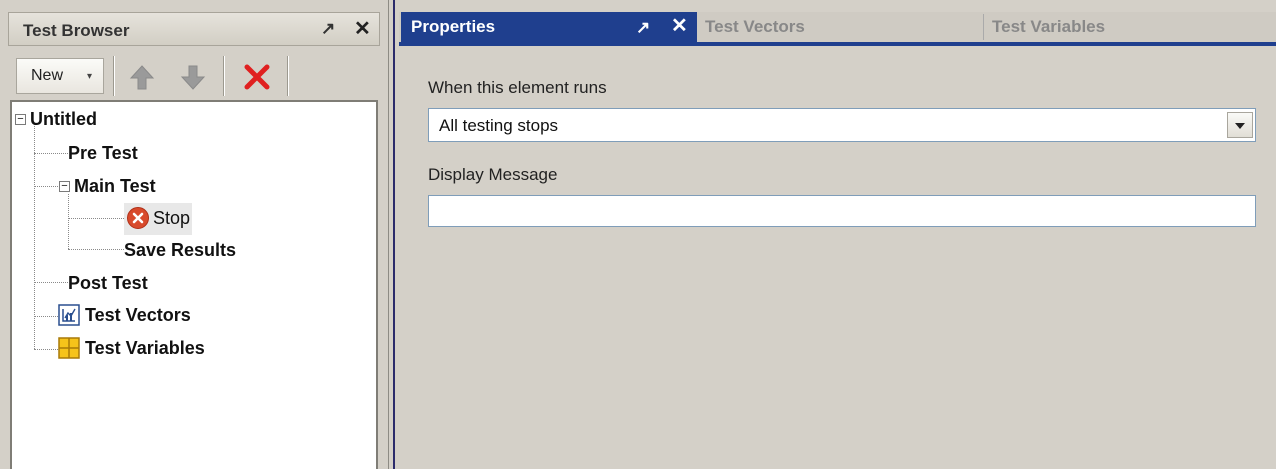 The width and height of the screenshot is (1276, 469). What do you see at coordinates (69, 348) in the screenshot?
I see `test-variables-icon` at bounding box center [69, 348].